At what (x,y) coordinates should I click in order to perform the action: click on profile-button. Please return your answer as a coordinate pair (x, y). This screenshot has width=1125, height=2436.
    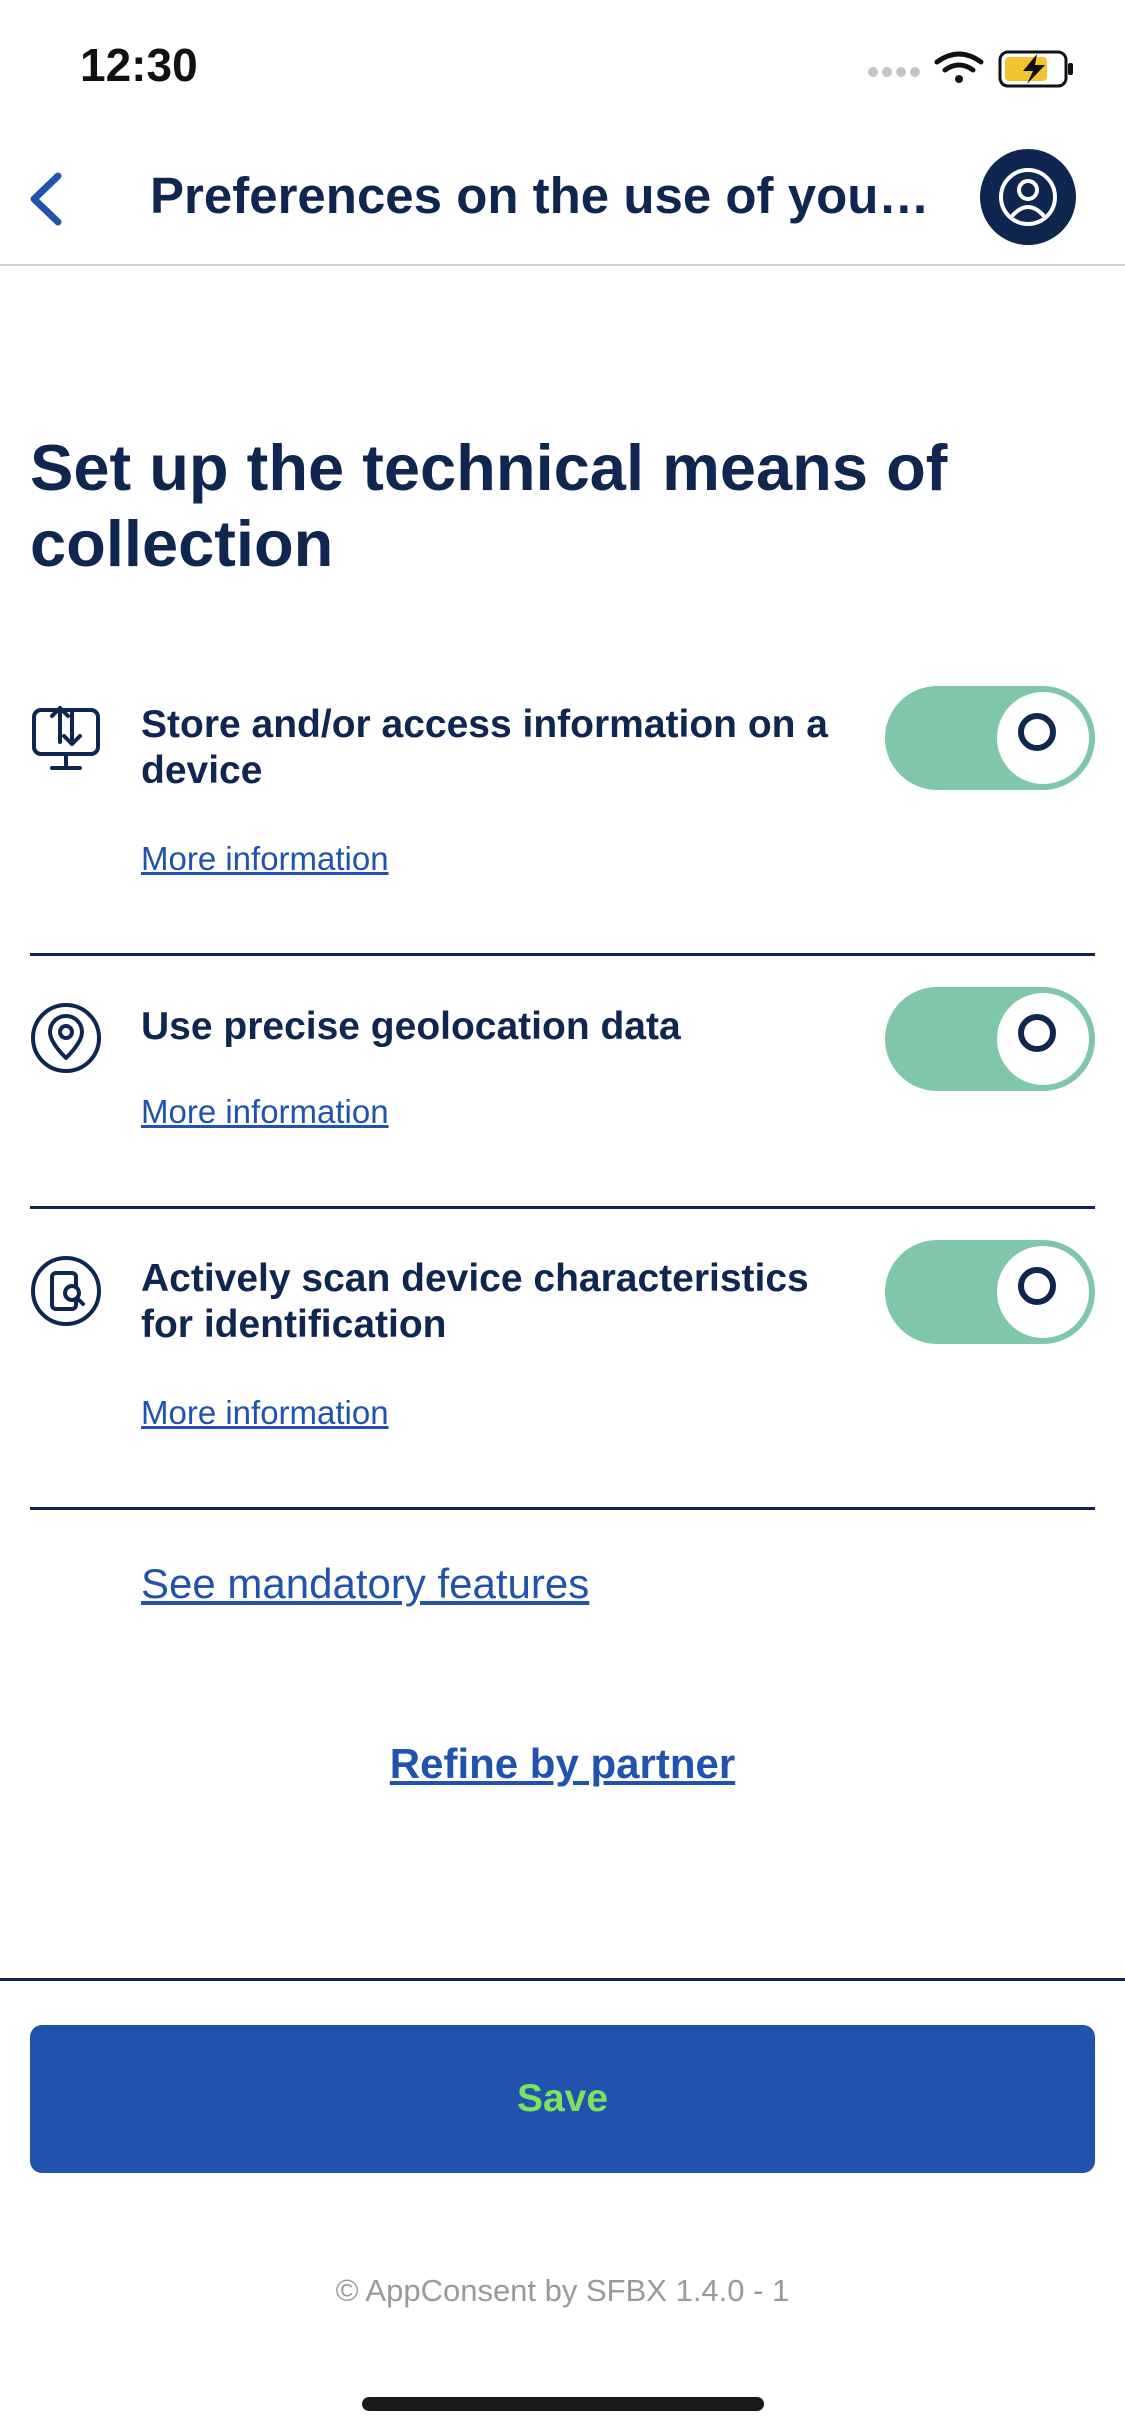
    Looking at the image, I should click on (1028, 197).